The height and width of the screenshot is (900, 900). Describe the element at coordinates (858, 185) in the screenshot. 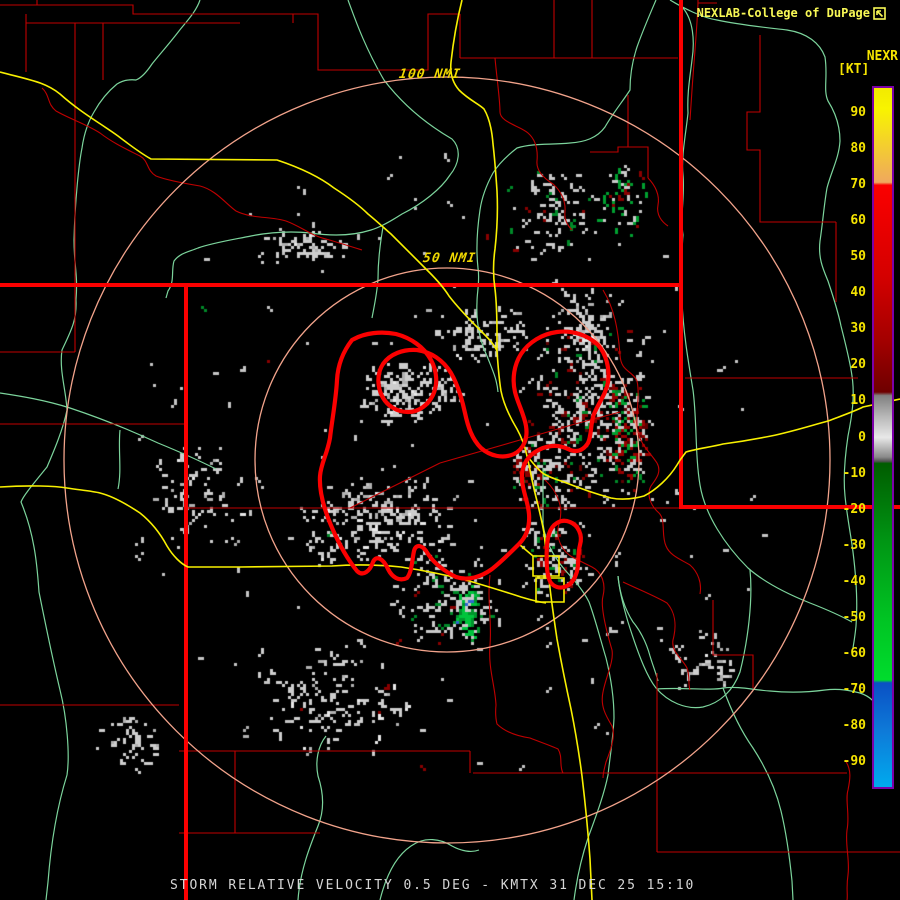

I see `colorbar-tick-label: 70` at that location.